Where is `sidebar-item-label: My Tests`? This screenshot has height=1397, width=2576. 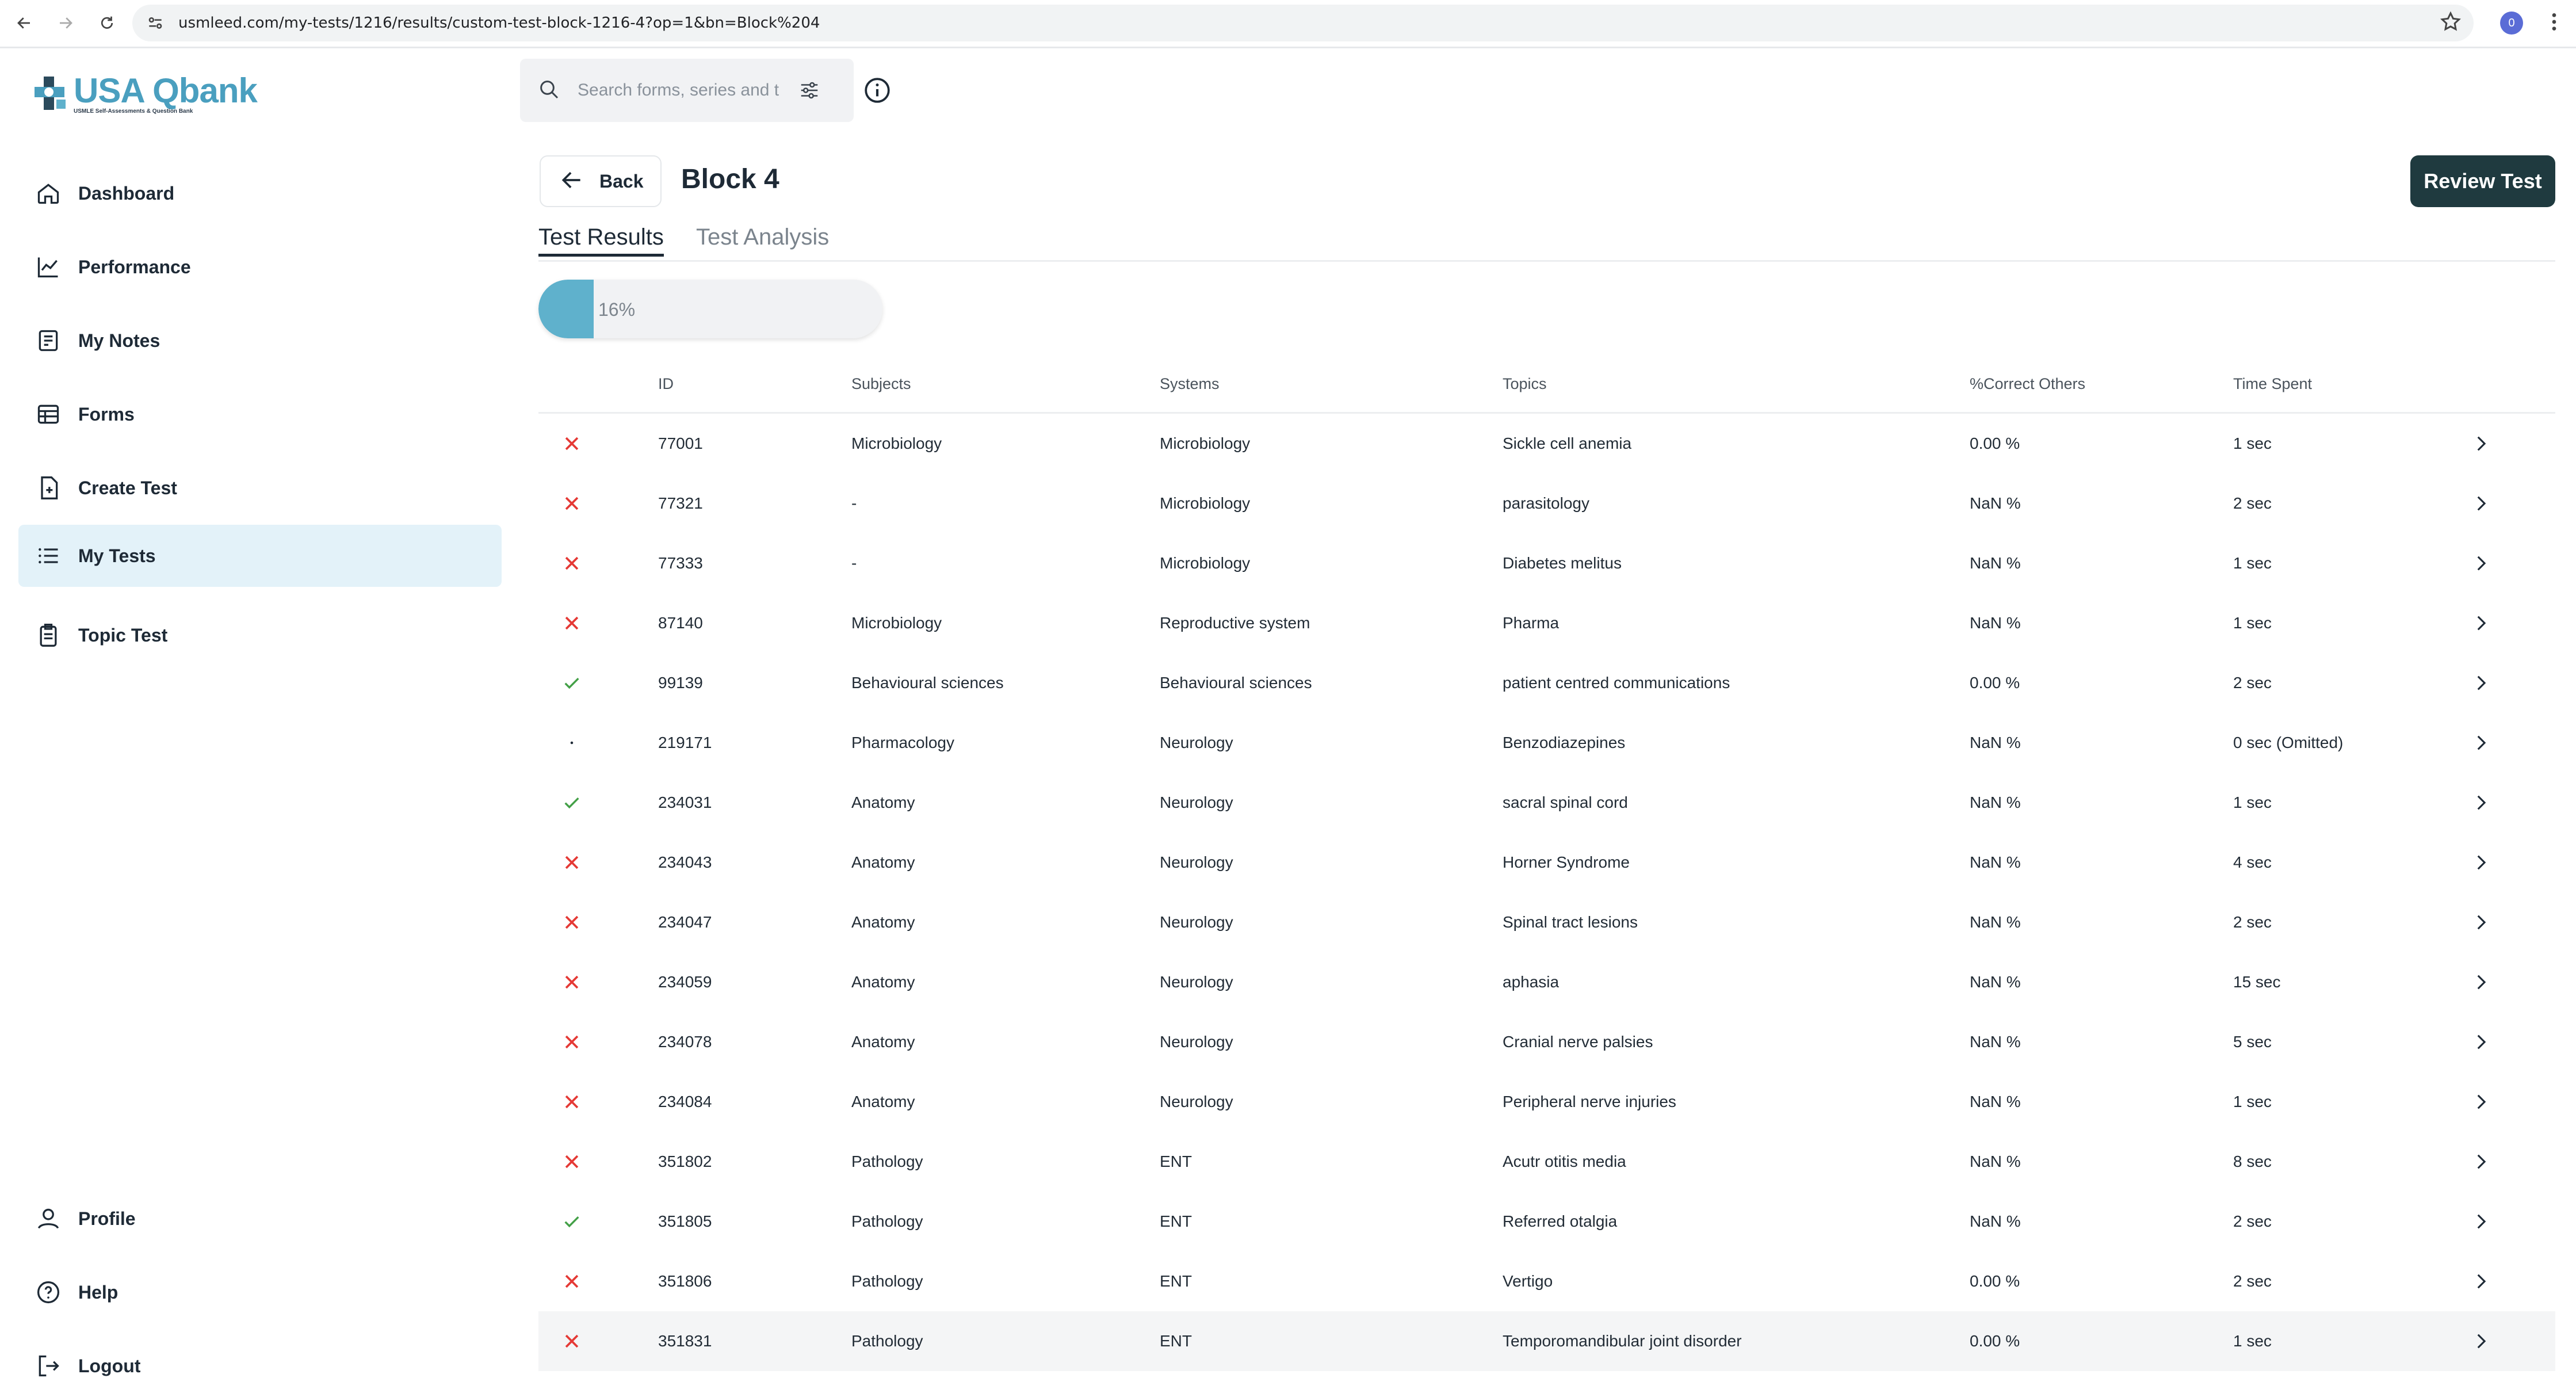 sidebar-item-label: My Tests is located at coordinates (117, 555).